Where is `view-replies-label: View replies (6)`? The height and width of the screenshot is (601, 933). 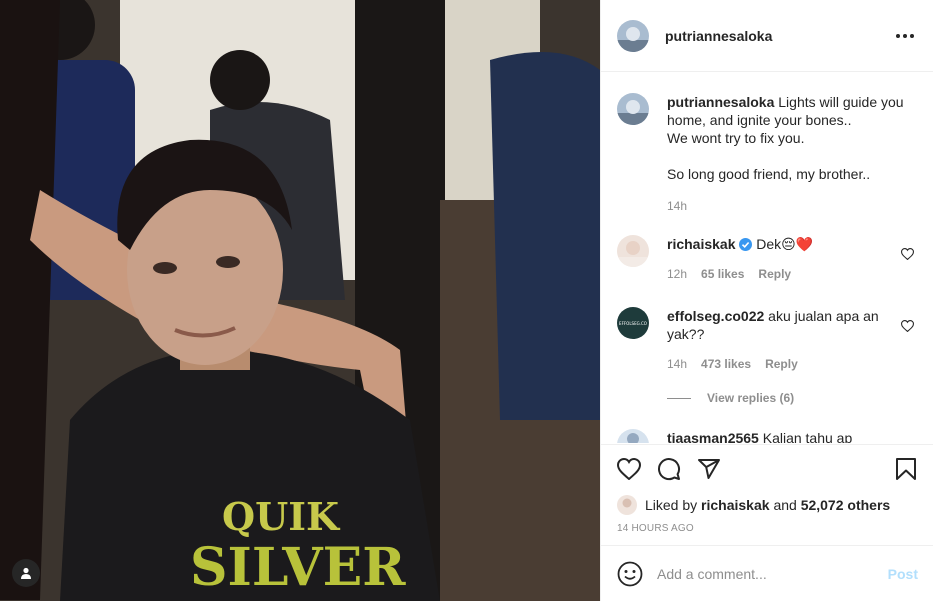
view-replies-label: View replies (6) is located at coordinates (750, 398).